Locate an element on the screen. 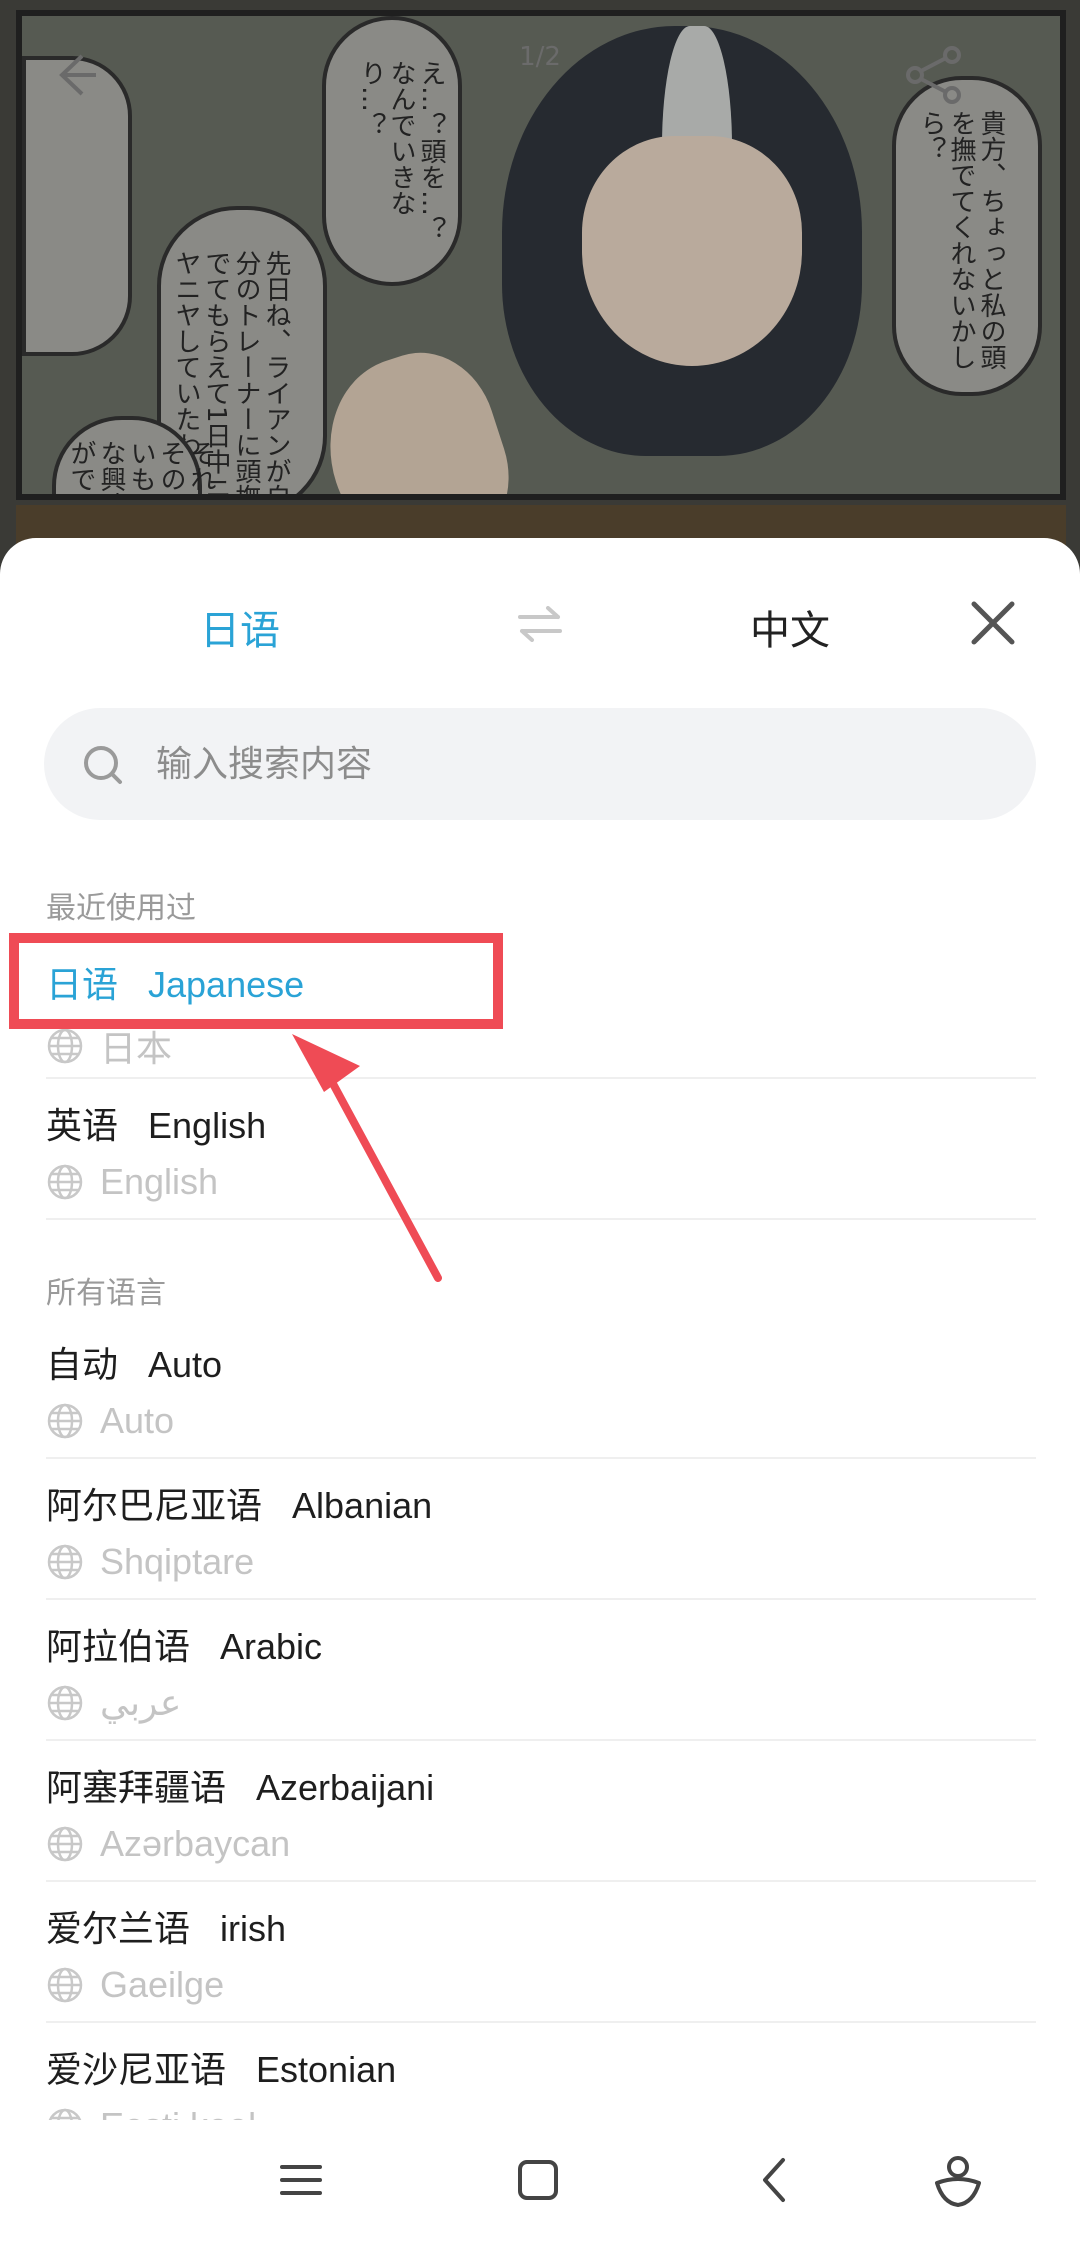 The height and width of the screenshot is (2243, 1080). language-item-name: 自动 Auto is located at coordinates (134, 1362).